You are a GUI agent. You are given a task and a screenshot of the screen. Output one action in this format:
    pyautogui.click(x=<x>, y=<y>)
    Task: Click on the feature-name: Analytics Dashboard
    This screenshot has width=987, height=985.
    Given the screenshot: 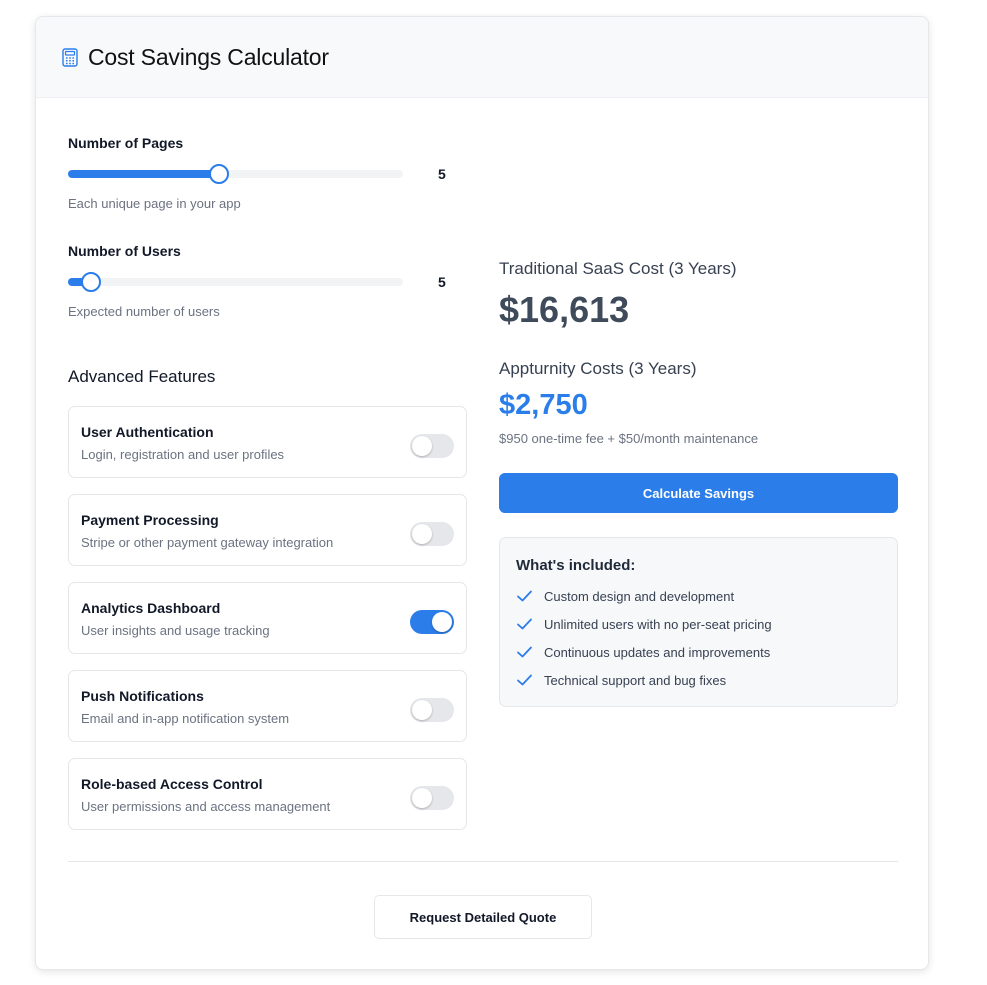 What is the action you would take?
    pyautogui.click(x=151, y=608)
    